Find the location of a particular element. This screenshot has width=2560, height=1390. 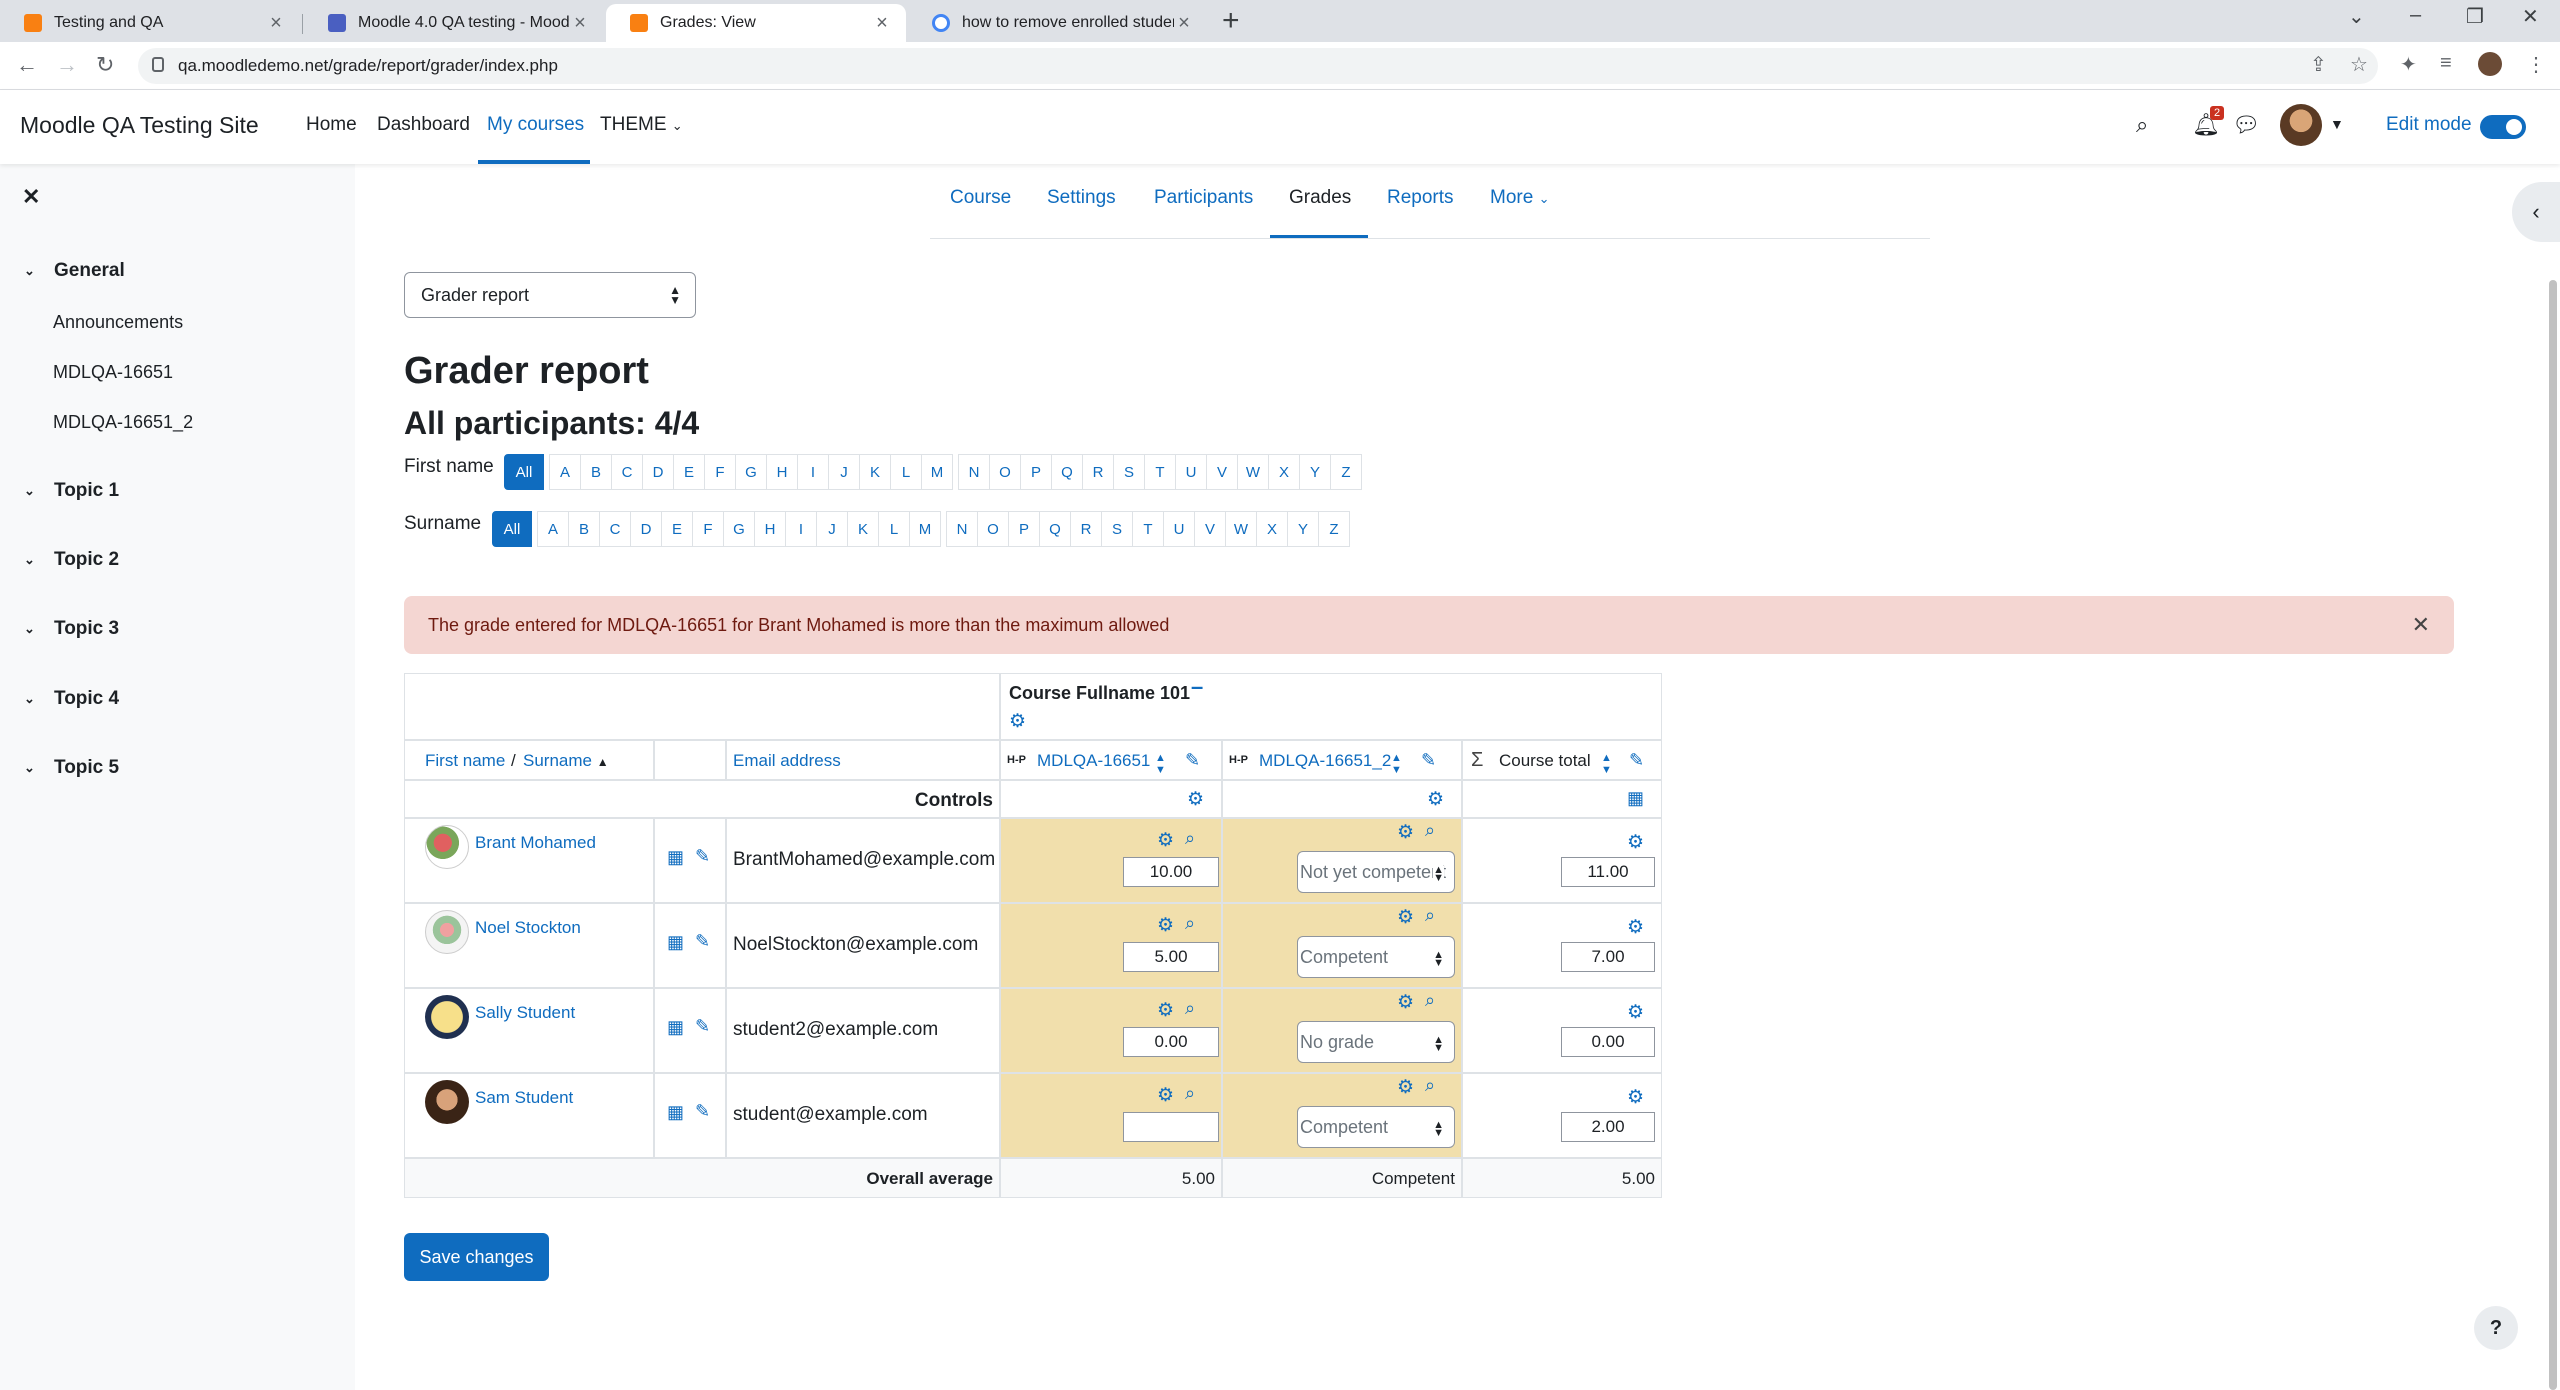

first-name-initial-a: A is located at coordinates (565, 472).